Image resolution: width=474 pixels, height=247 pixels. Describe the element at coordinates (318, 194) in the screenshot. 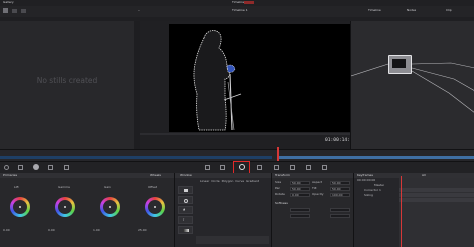

I see `opacity-label: Opacity` at that location.